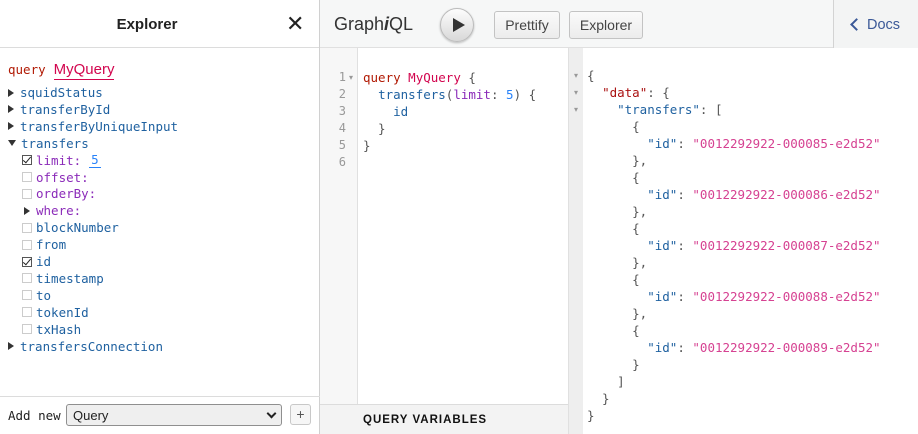 The image size is (918, 434). I want to click on operation-type-select: Query, so click(174, 415).